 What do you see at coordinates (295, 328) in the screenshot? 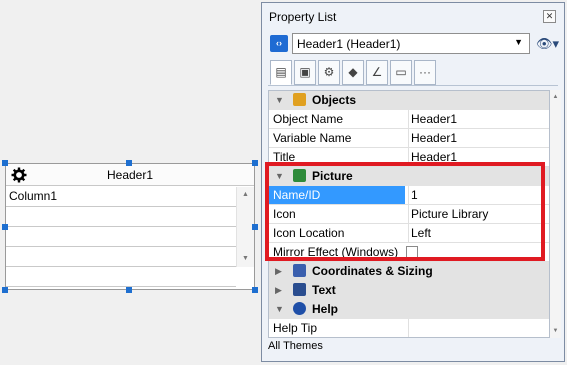
I see `property-name: Help Tip` at bounding box center [295, 328].